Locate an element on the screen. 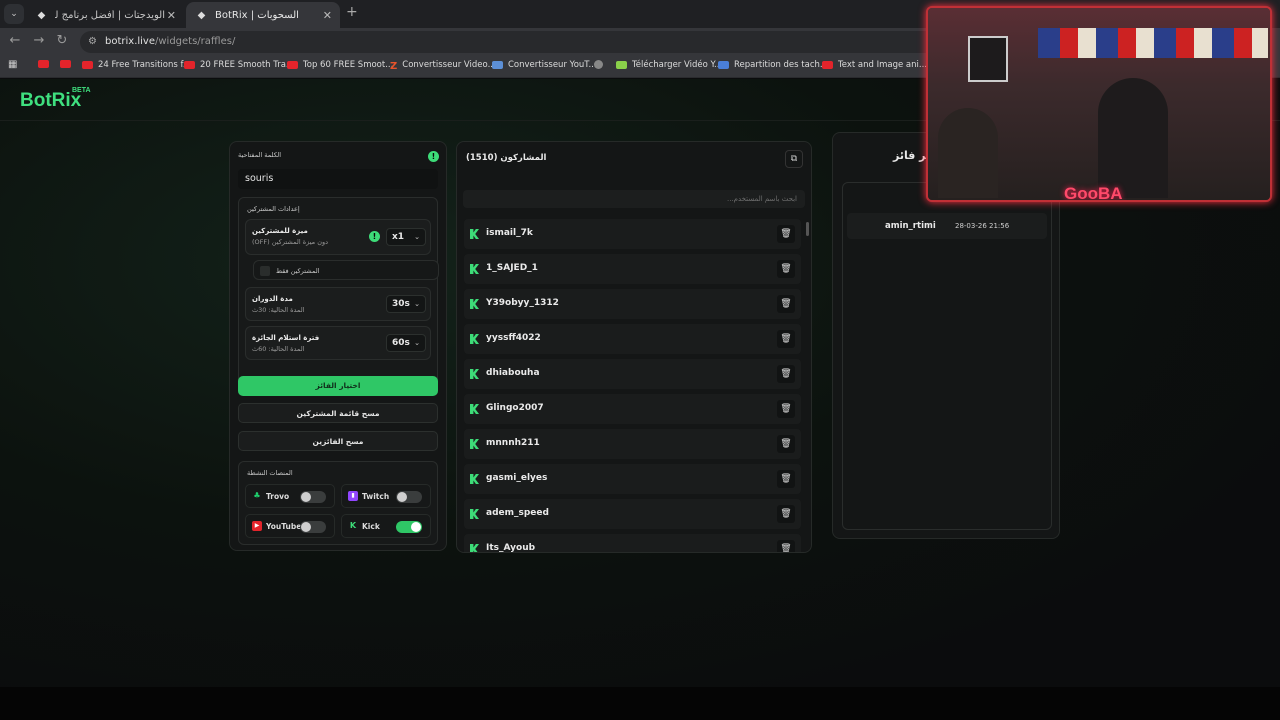 The width and height of the screenshot is (1280, 720). subscribers-only-row: المشتركين فقط is located at coordinates (346, 270).